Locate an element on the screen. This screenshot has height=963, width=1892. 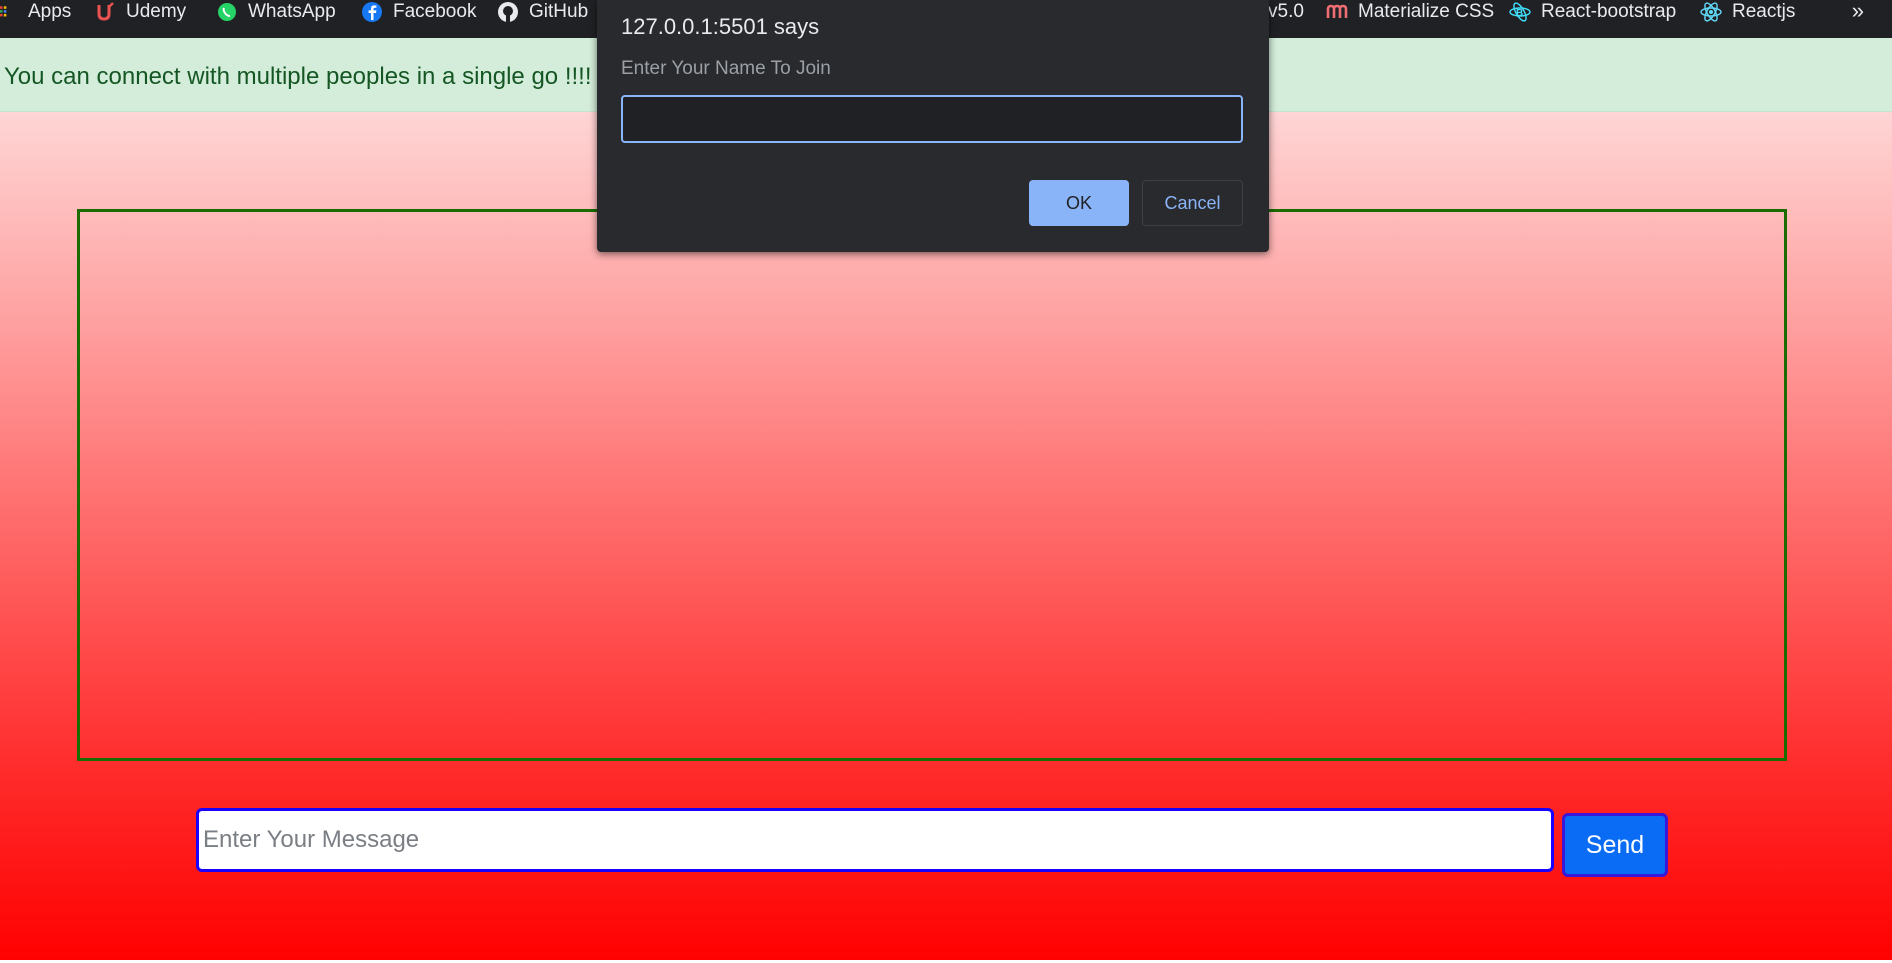
bookmark-label: Facebook is located at coordinates (435, 11).